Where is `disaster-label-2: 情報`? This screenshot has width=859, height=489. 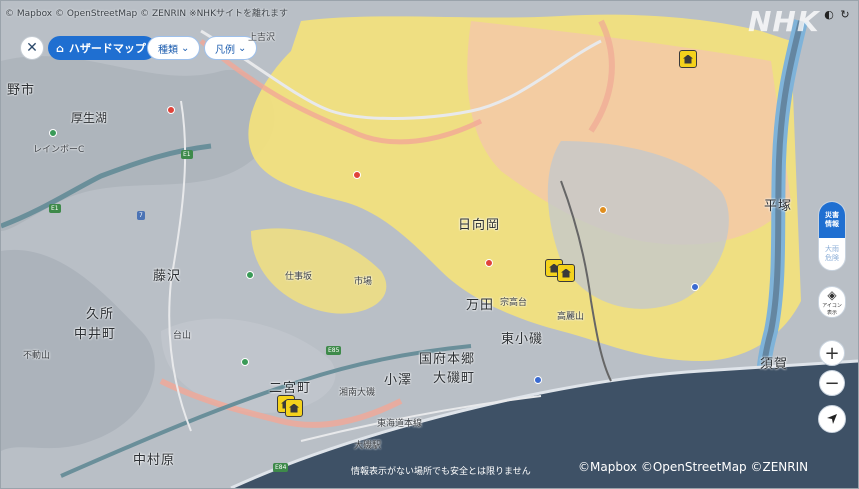 disaster-label-2: 情報 is located at coordinates (832, 224).